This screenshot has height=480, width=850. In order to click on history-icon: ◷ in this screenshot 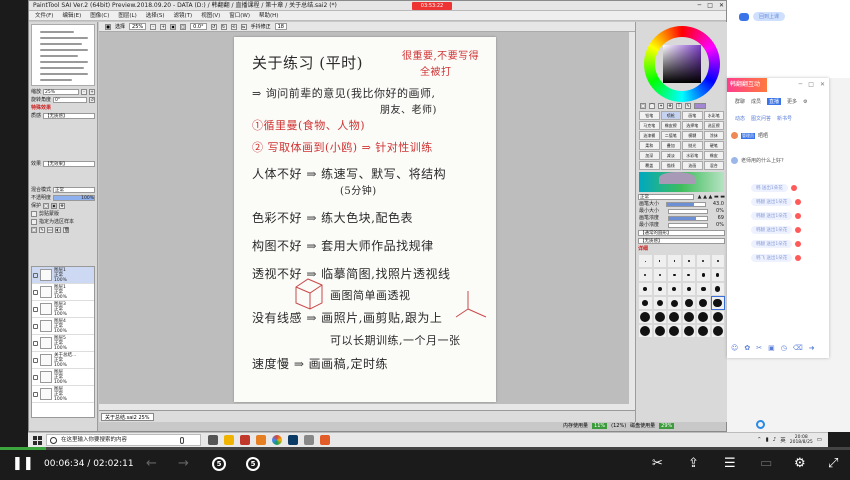, I will do `click(784, 348)`.